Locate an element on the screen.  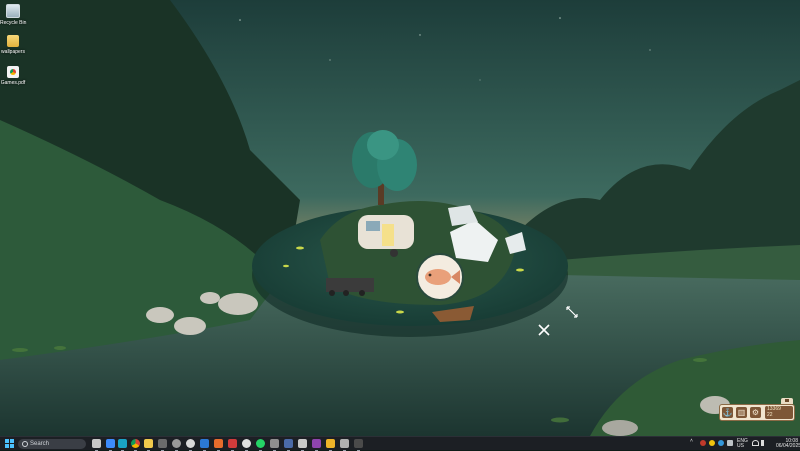
arrow-app-icon is located at coordinates (344, 445).